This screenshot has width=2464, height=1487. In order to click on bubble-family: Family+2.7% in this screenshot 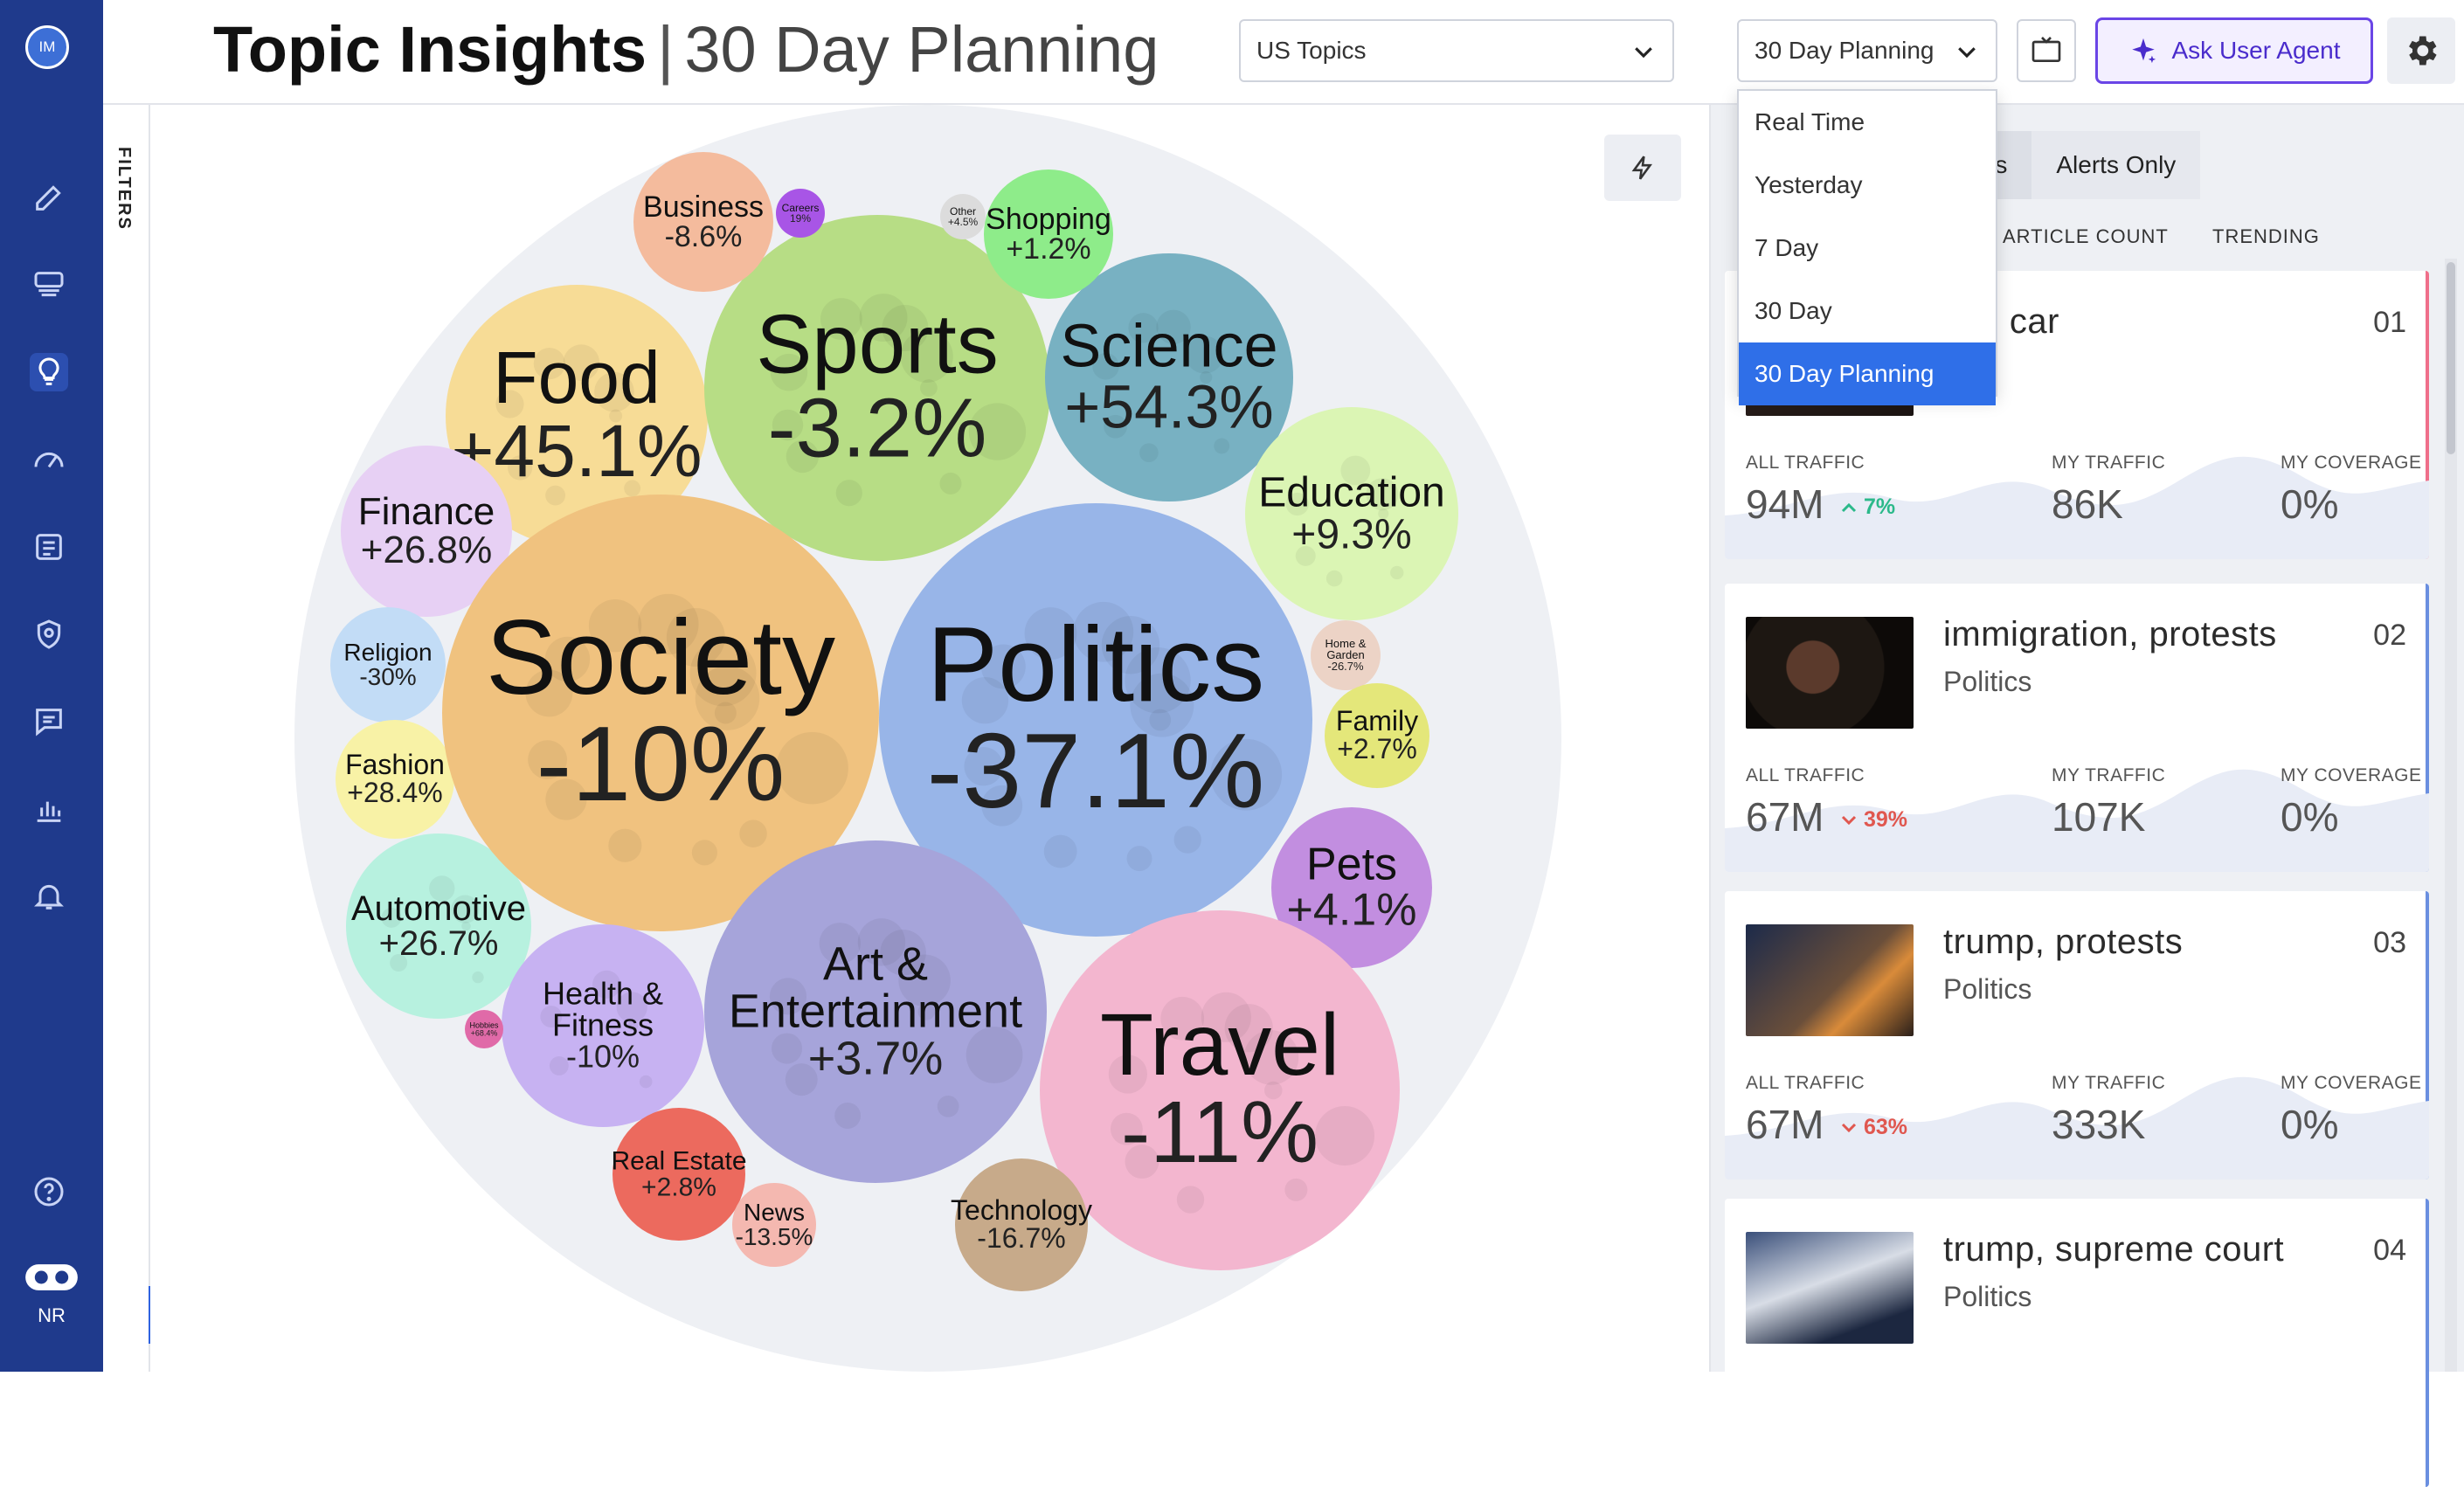, I will do `click(1377, 735)`.